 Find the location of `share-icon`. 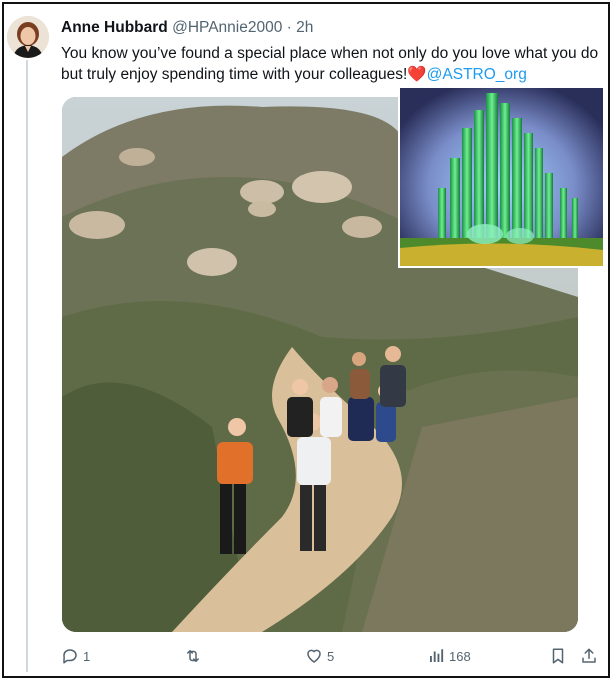

share-icon is located at coordinates (589, 655).